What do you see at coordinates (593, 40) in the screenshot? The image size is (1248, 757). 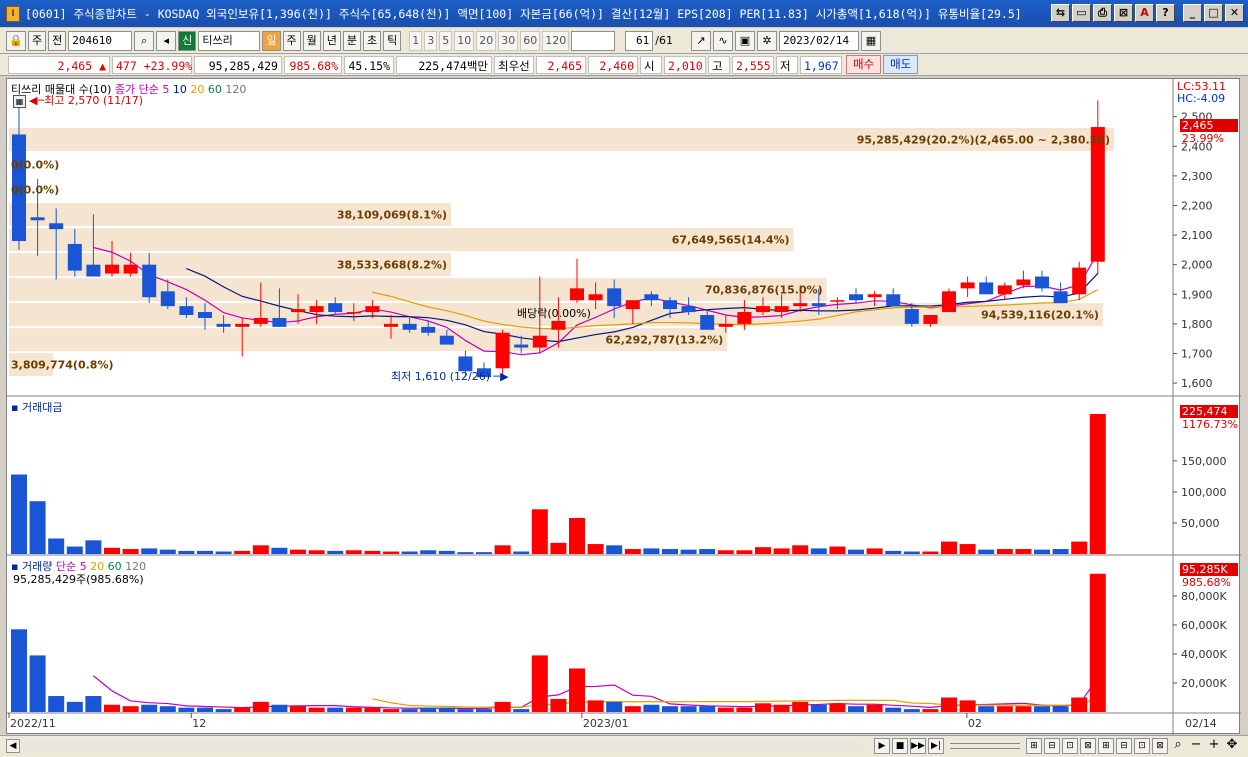 I see `custom-interval-input` at bounding box center [593, 40].